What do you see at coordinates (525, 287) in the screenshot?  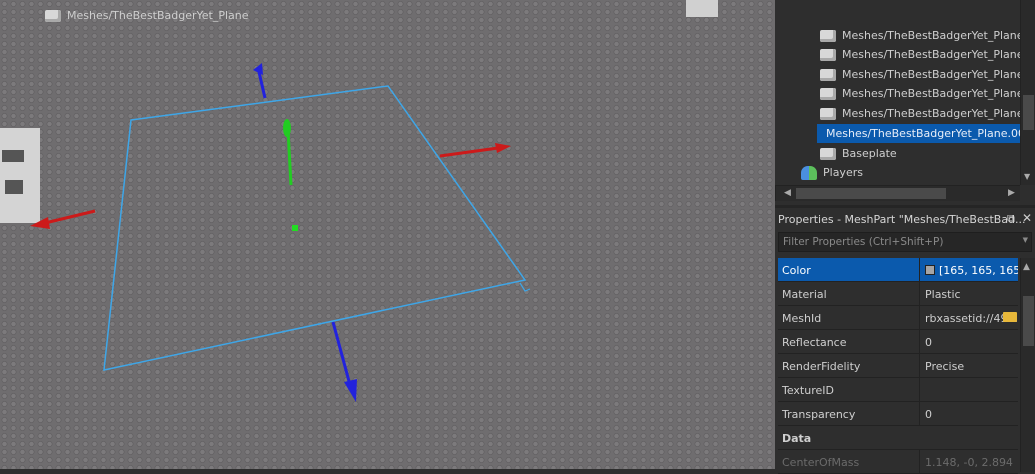 I see `selection-box-corner` at bounding box center [525, 287].